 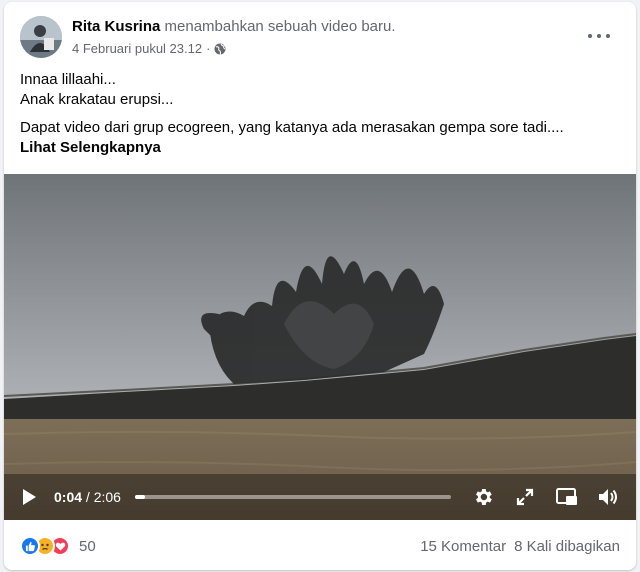 I want to click on reactions-summary: 50, so click(x=58, y=546).